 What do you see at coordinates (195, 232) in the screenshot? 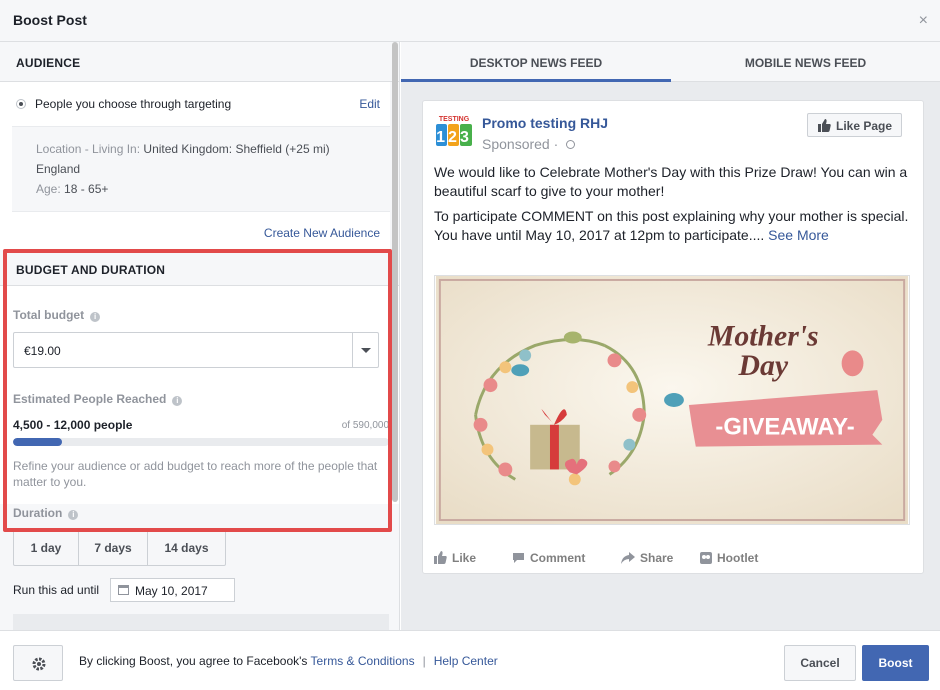
I see `create-new-audience-link: Create New Audience` at bounding box center [195, 232].